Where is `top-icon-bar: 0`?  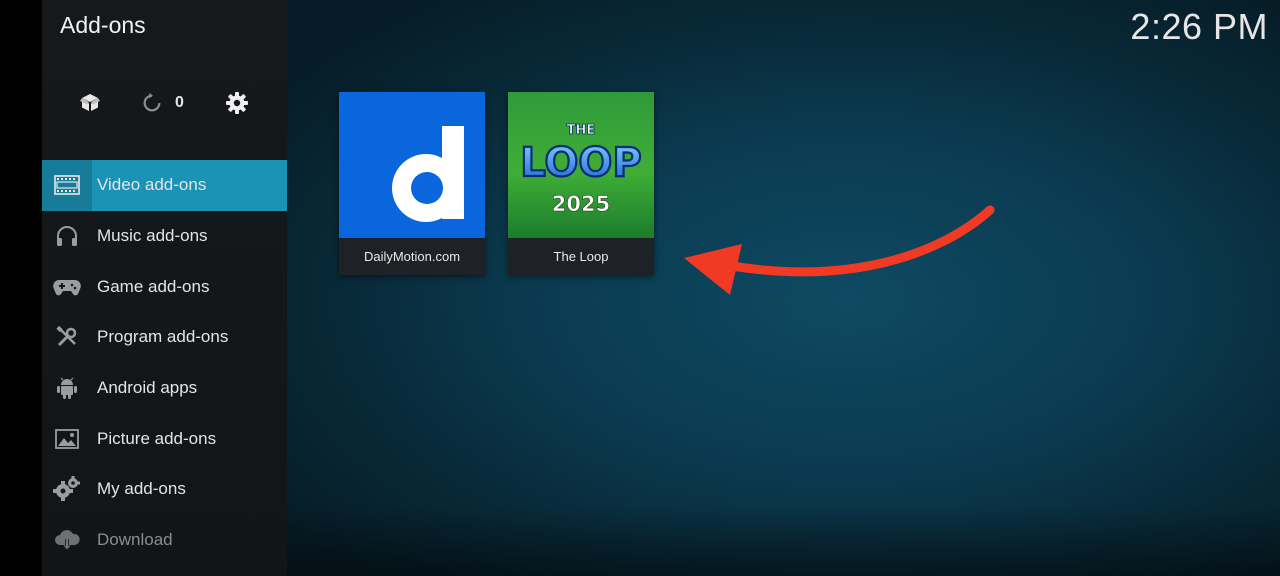
top-icon-bar: 0 is located at coordinates (143, 105).